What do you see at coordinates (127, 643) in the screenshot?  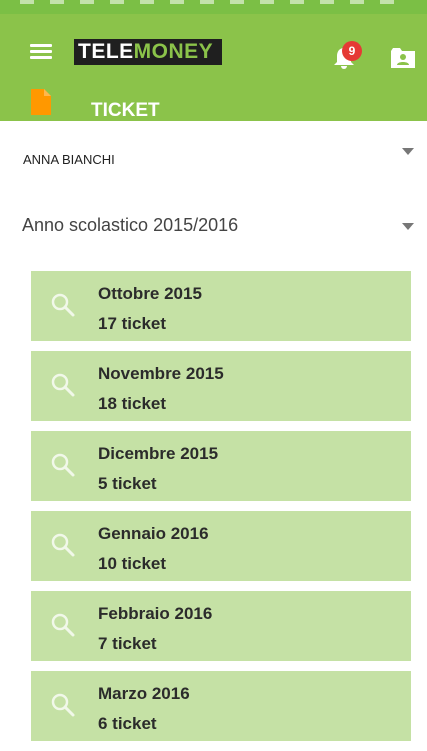 I see `ticket-count: 7 ticket` at bounding box center [127, 643].